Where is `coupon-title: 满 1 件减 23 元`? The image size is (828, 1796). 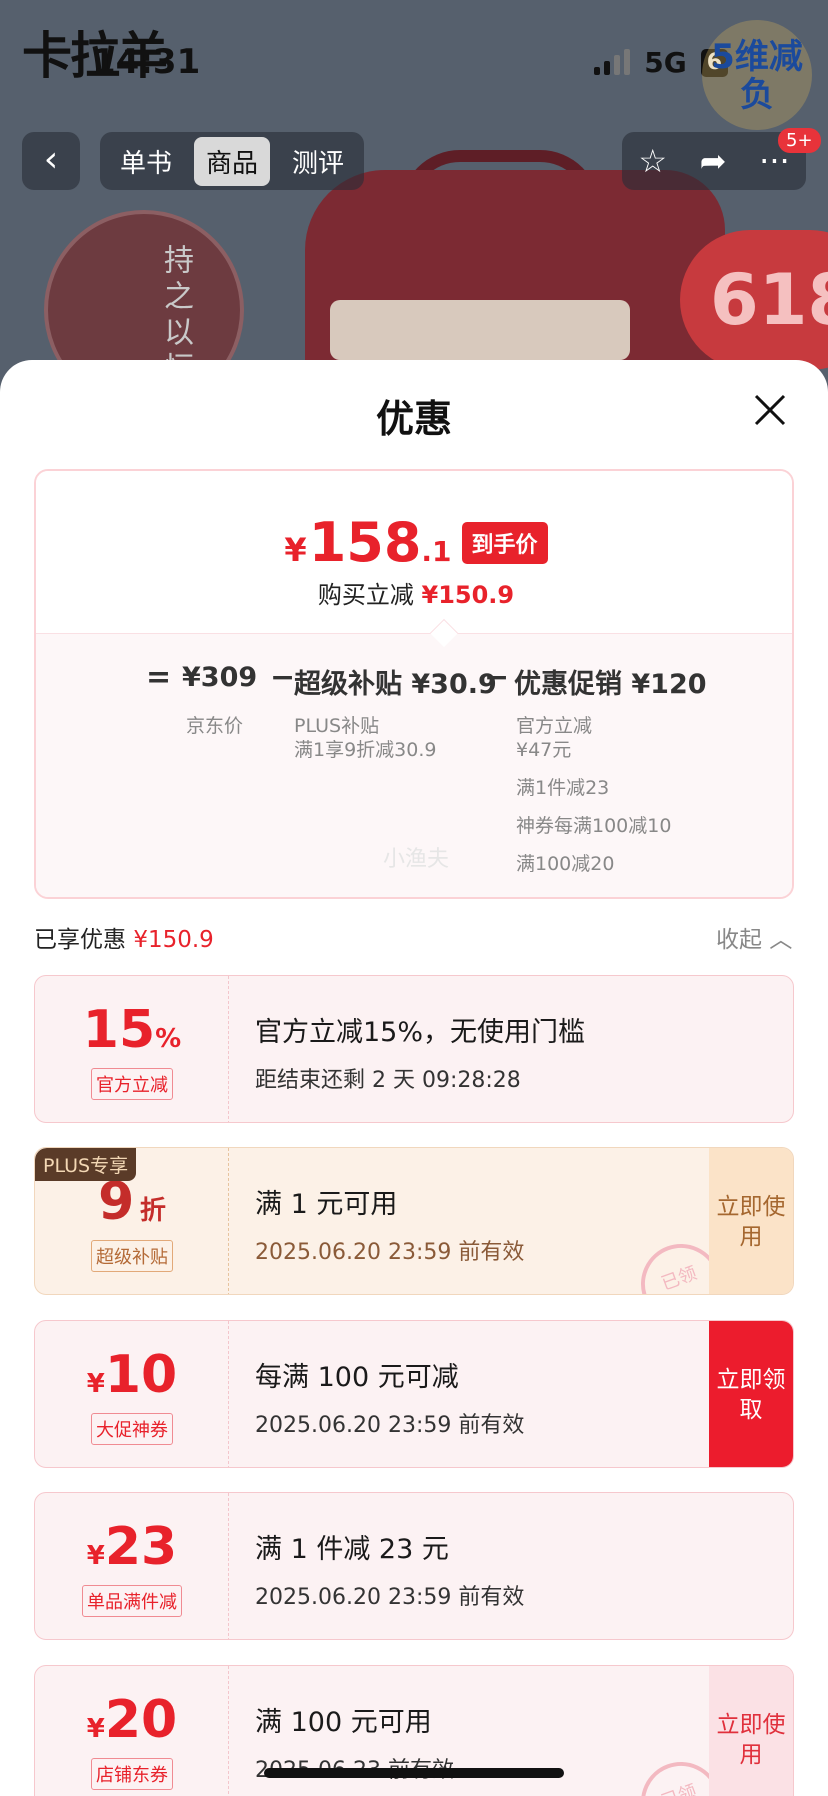 coupon-title: 满 1 件减 23 元 is located at coordinates (352, 1549).